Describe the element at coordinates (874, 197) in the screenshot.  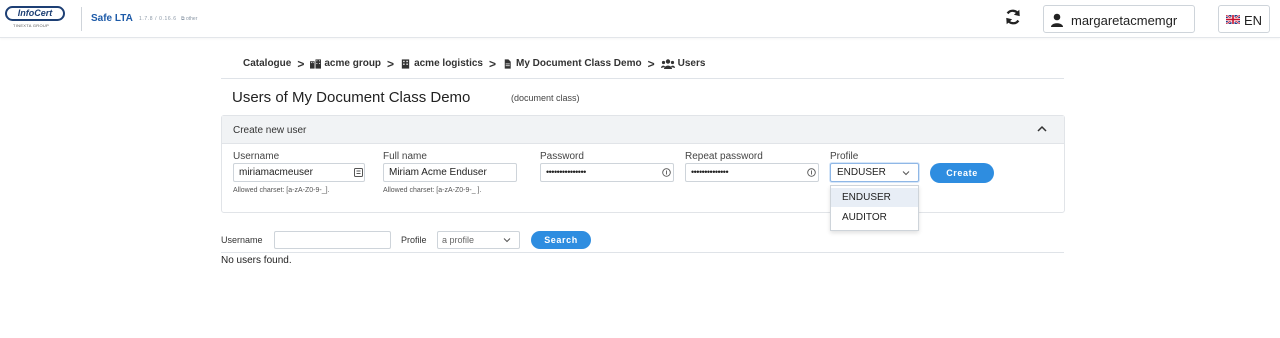
I see `profile-option-enduser: ENDUSER` at that location.